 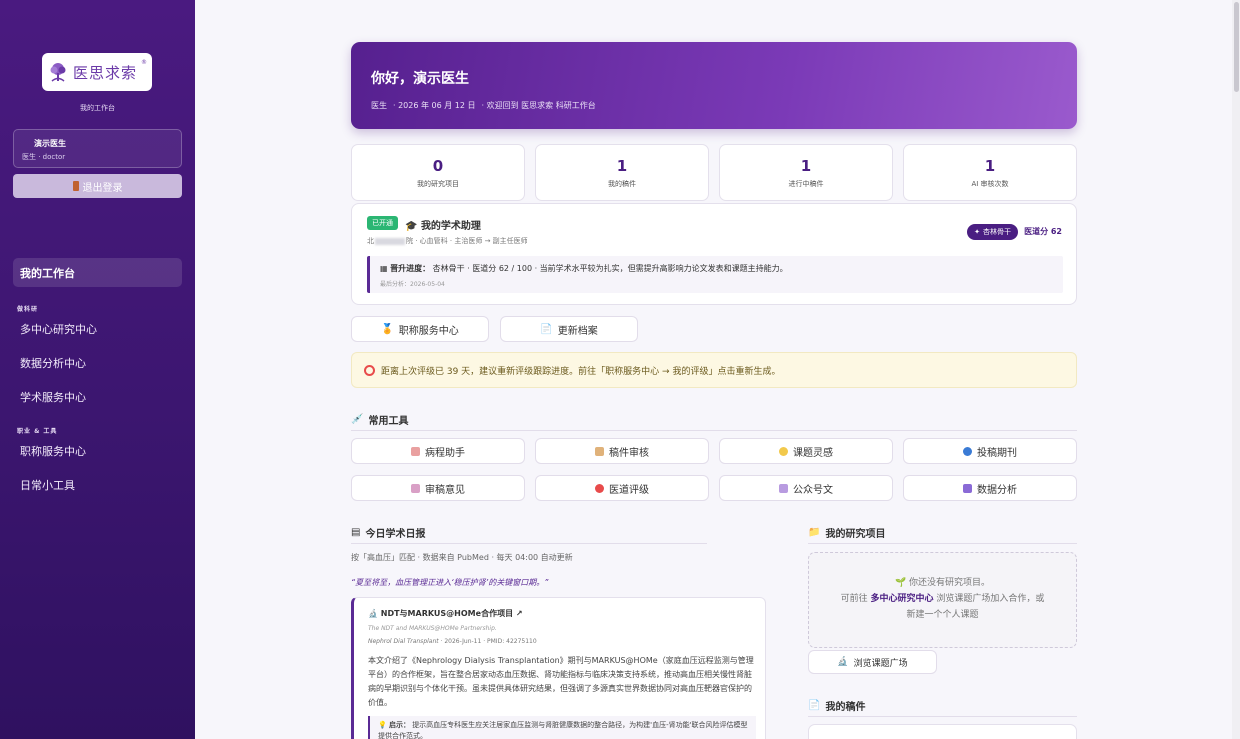 What do you see at coordinates (410, 268) in the screenshot?
I see `progress-label: 晋升进度：` at bounding box center [410, 268].